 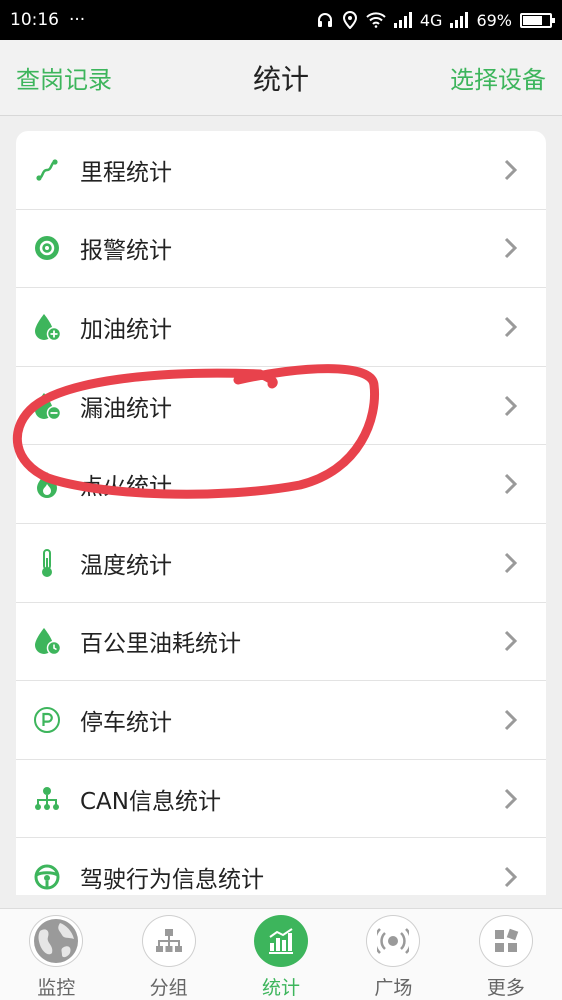 I want to click on nav-item-group: 分组, so click(x=168, y=954).